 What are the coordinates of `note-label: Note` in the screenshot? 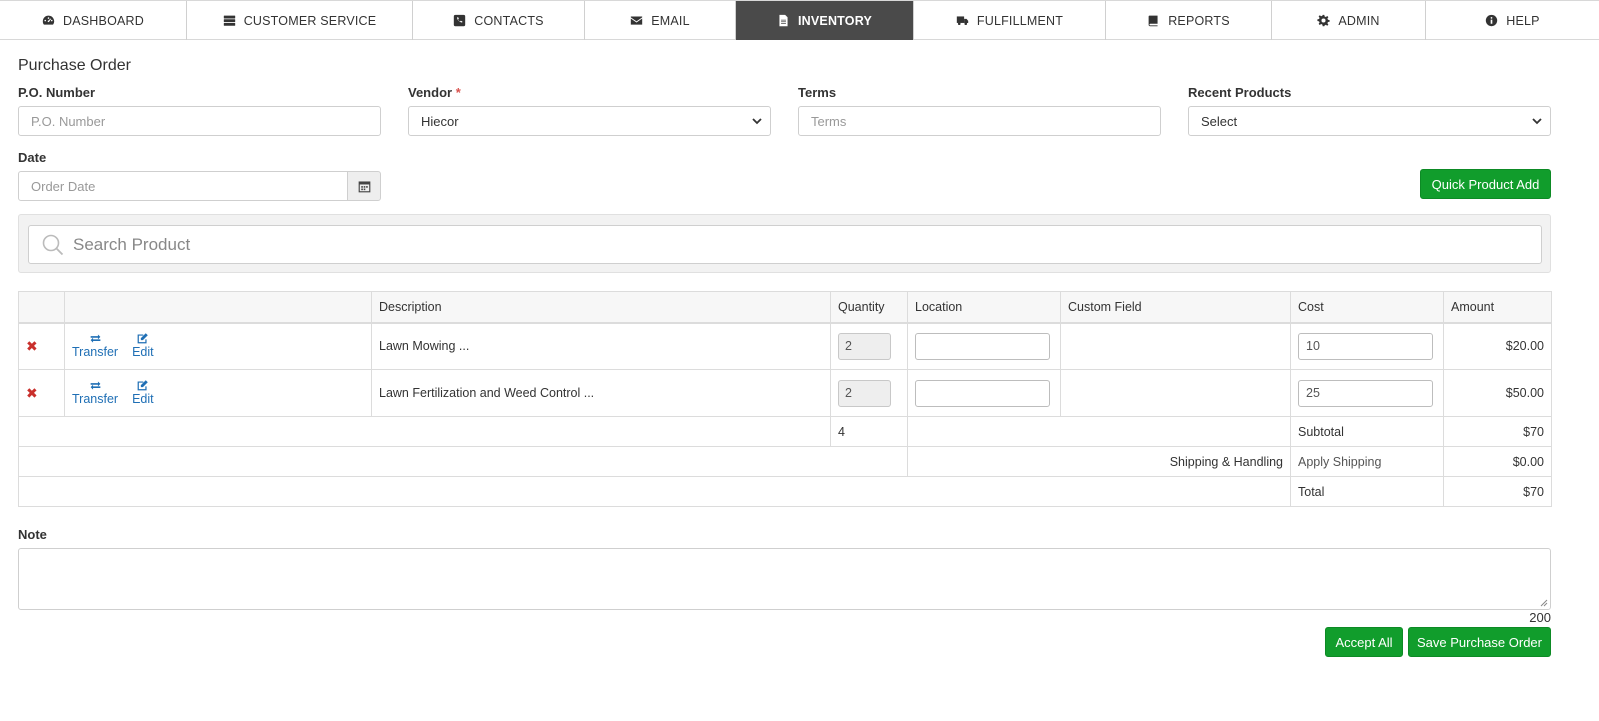 It's located at (32, 534).